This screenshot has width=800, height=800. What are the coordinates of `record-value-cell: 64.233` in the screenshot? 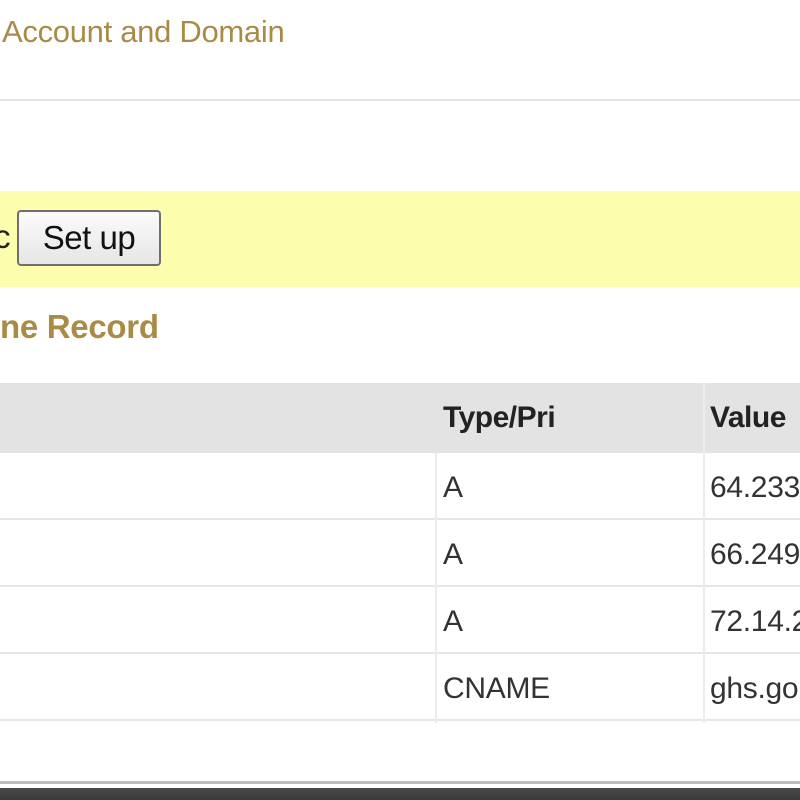 It's located at (755, 487).